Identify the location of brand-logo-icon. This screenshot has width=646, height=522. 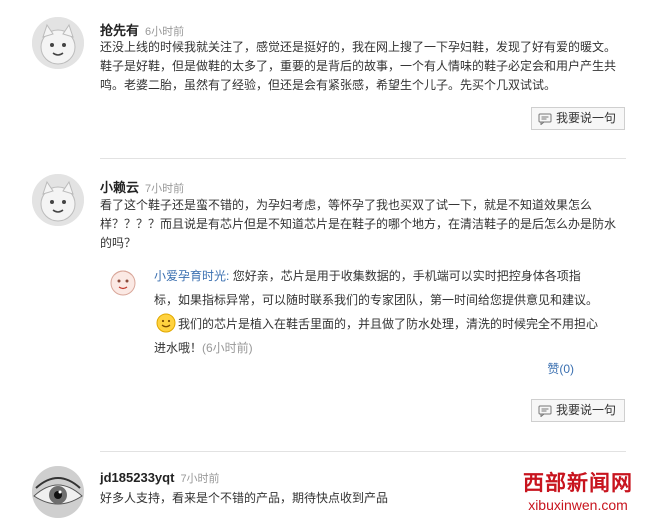
(123, 282).